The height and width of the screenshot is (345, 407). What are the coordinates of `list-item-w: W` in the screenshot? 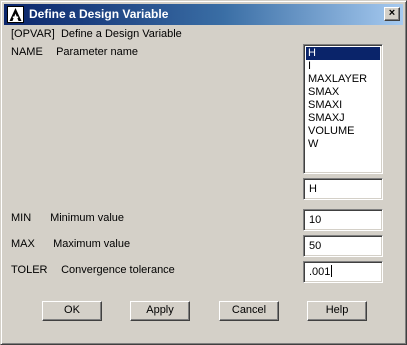 It's located at (343, 144).